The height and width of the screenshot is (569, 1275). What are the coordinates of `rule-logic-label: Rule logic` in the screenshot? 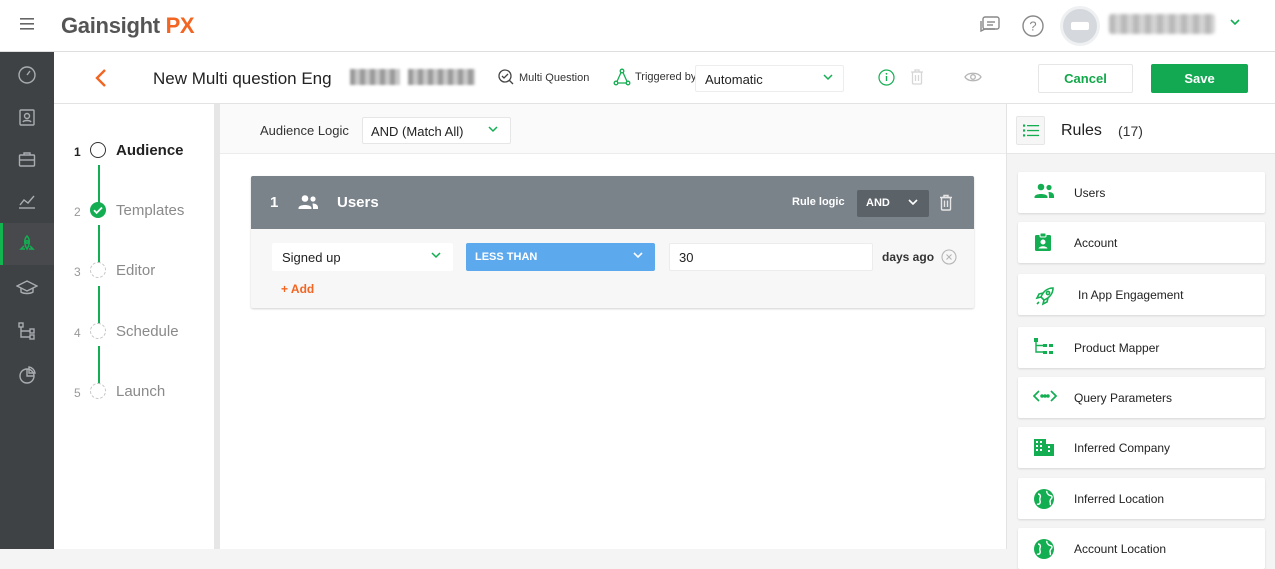 It's located at (818, 202).